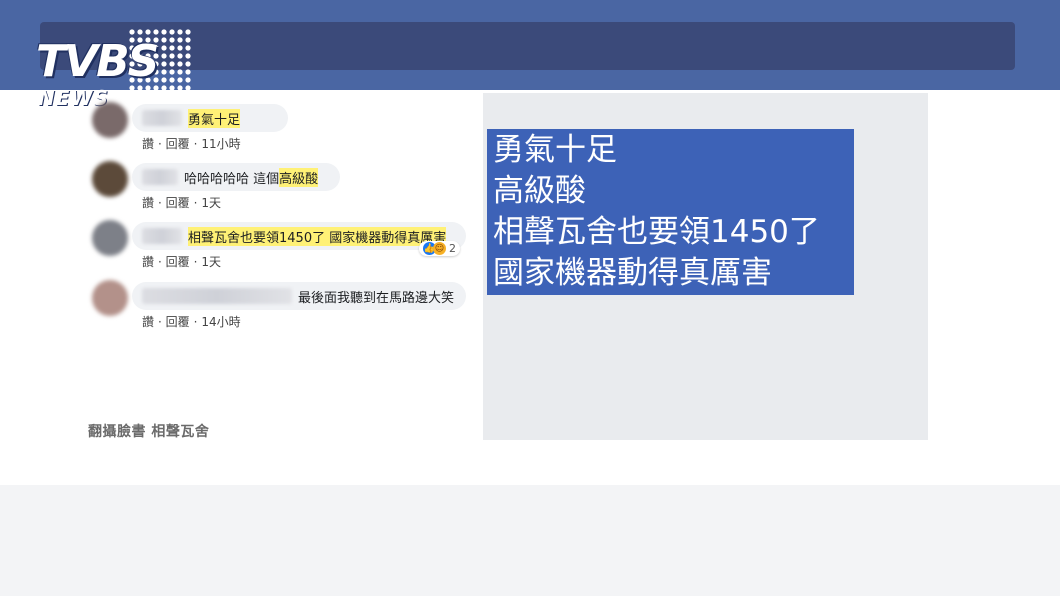 This screenshot has height=596, width=1060. What do you see at coordinates (656, 232) in the screenshot?
I see `overlay-line: 相聲瓦舍也要領1450了` at bounding box center [656, 232].